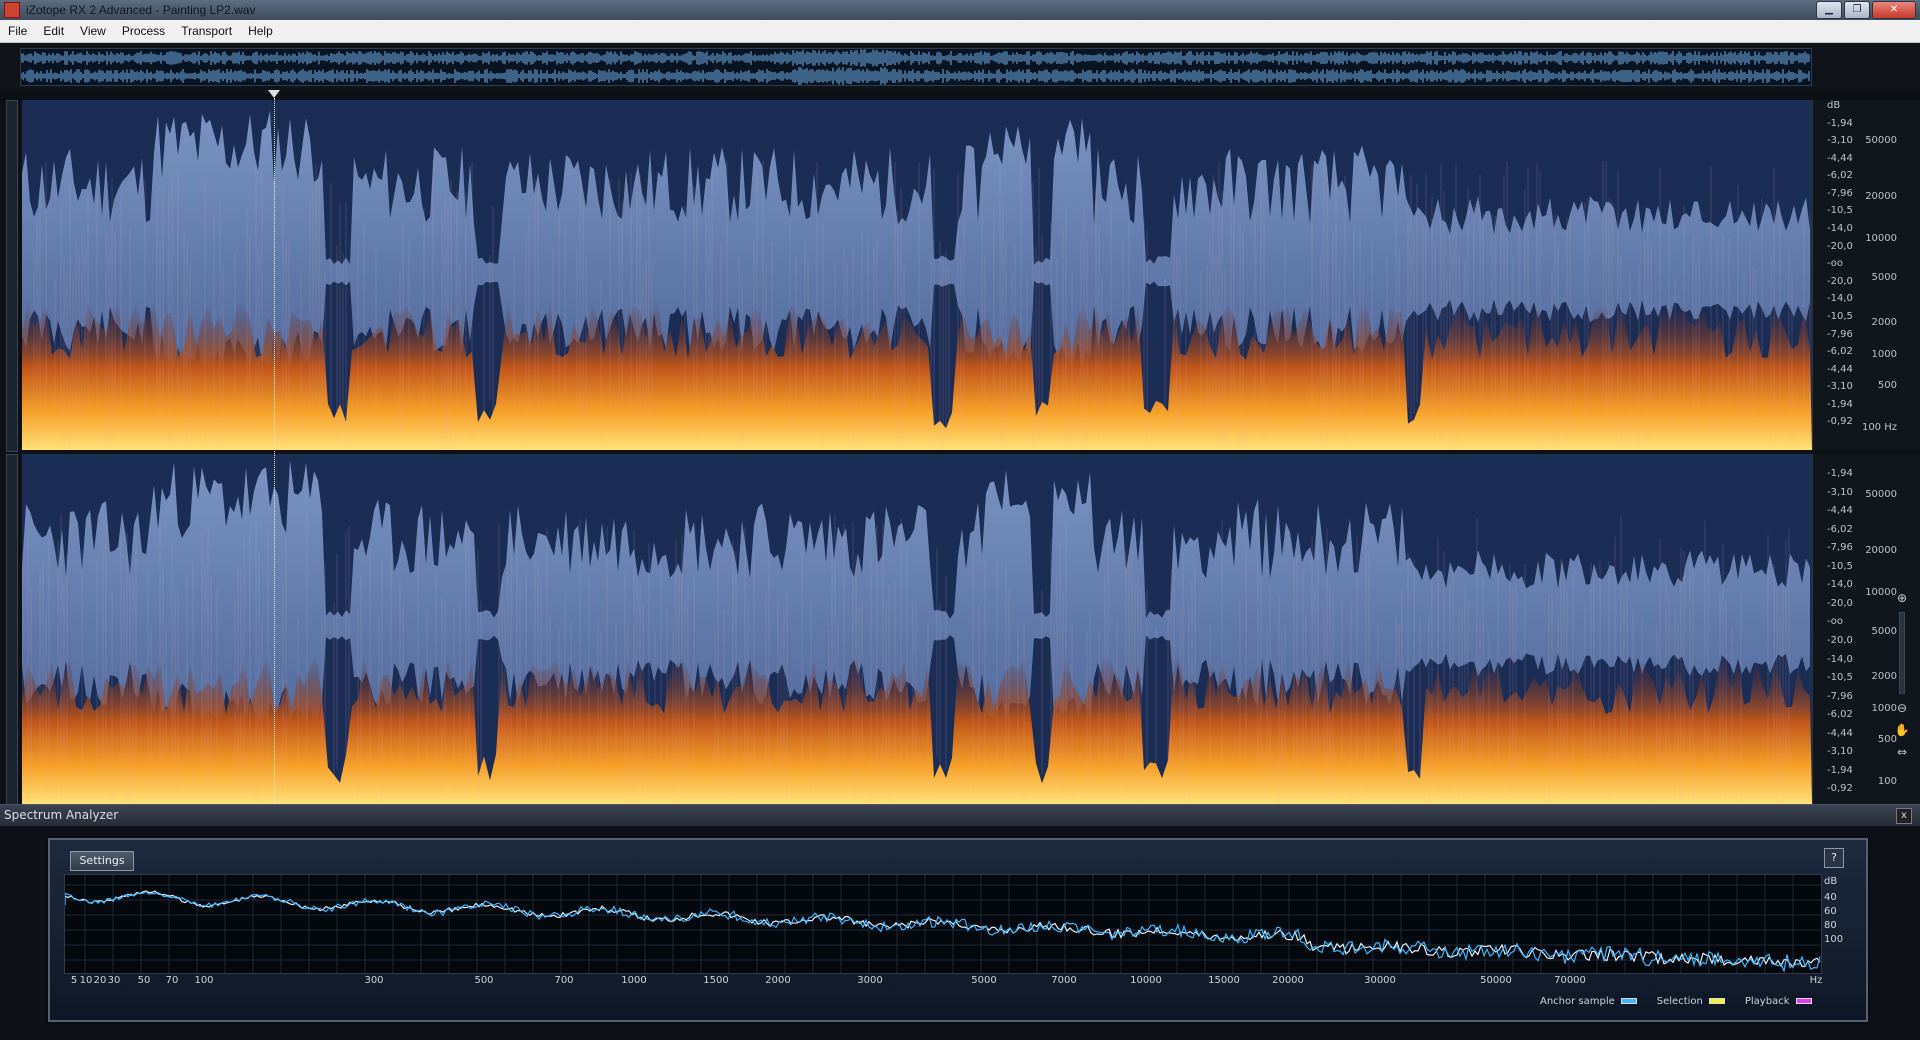 The image size is (1920, 1040). Describe the element at coordinates (1570, 980) in the screenshot. I see `spectrum-frequency-label: 70000` at that location.